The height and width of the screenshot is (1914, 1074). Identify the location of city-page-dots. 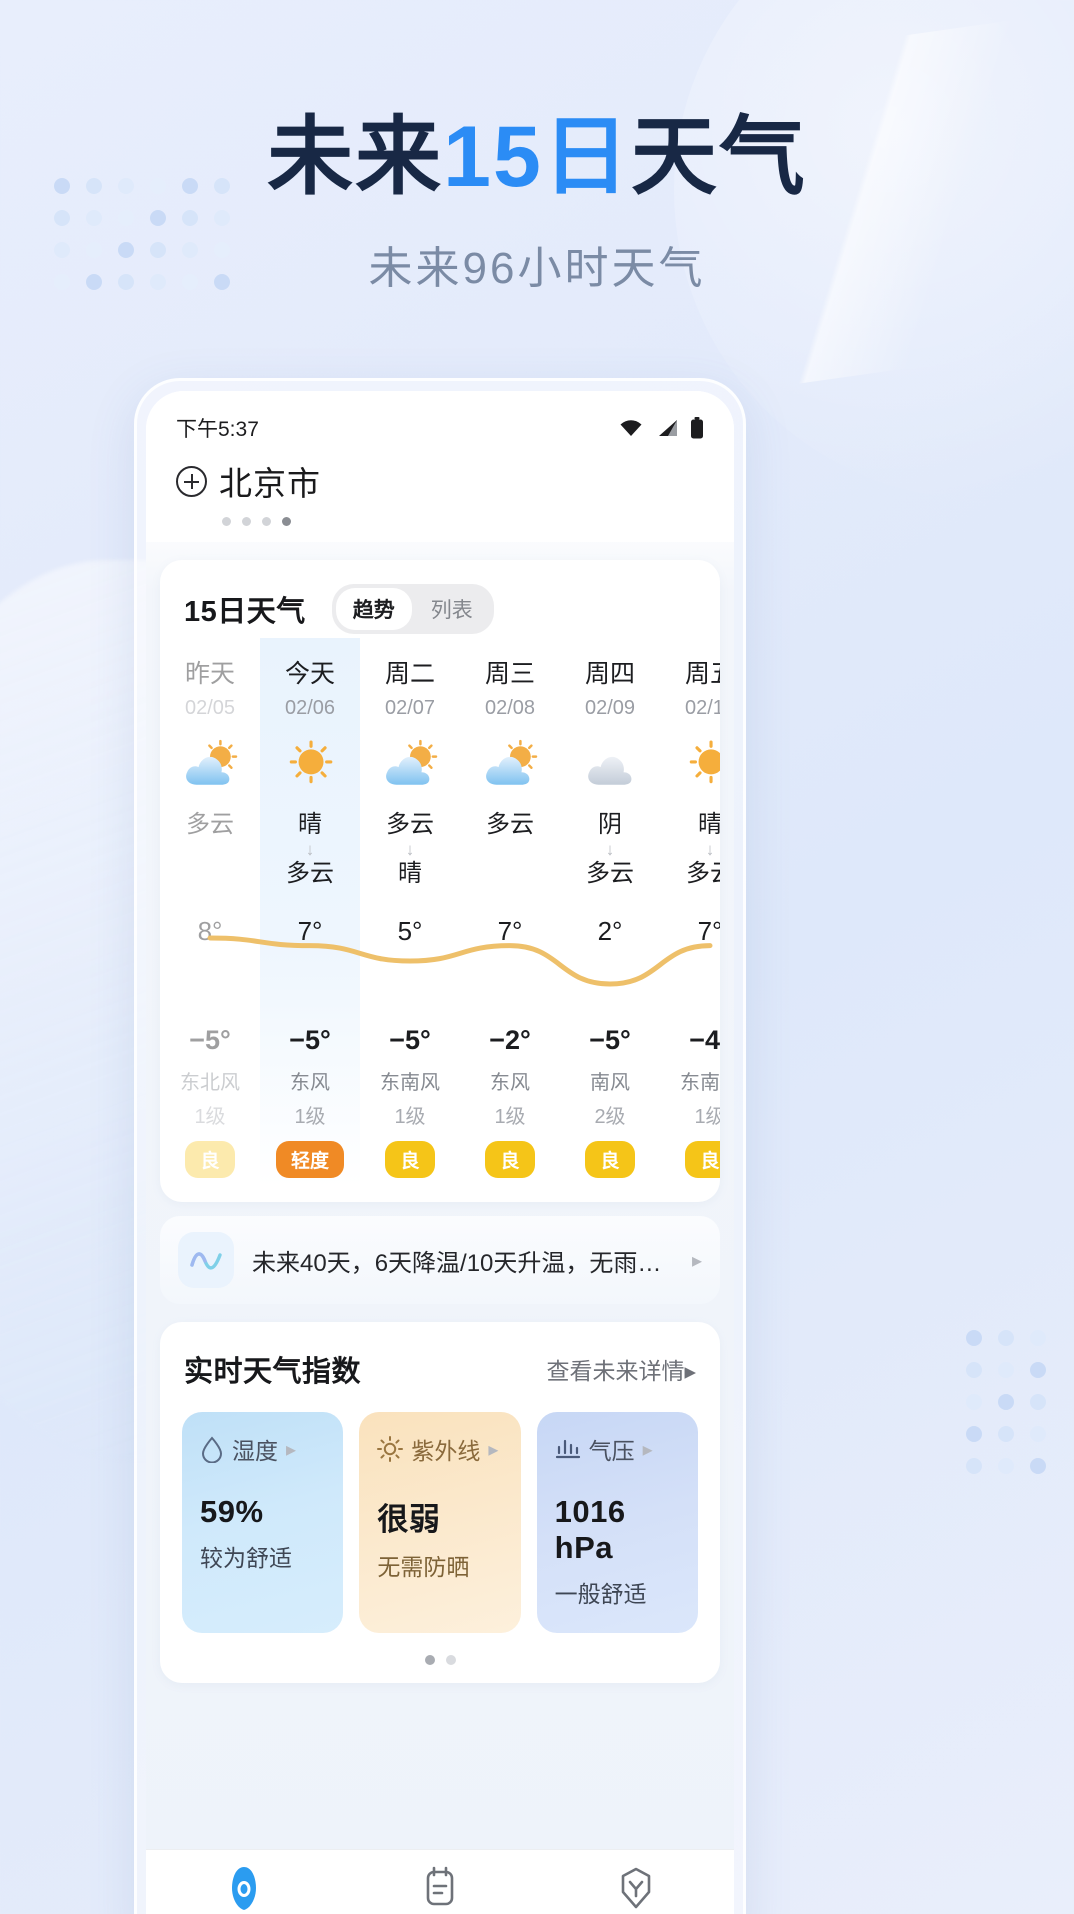
(463, 521).